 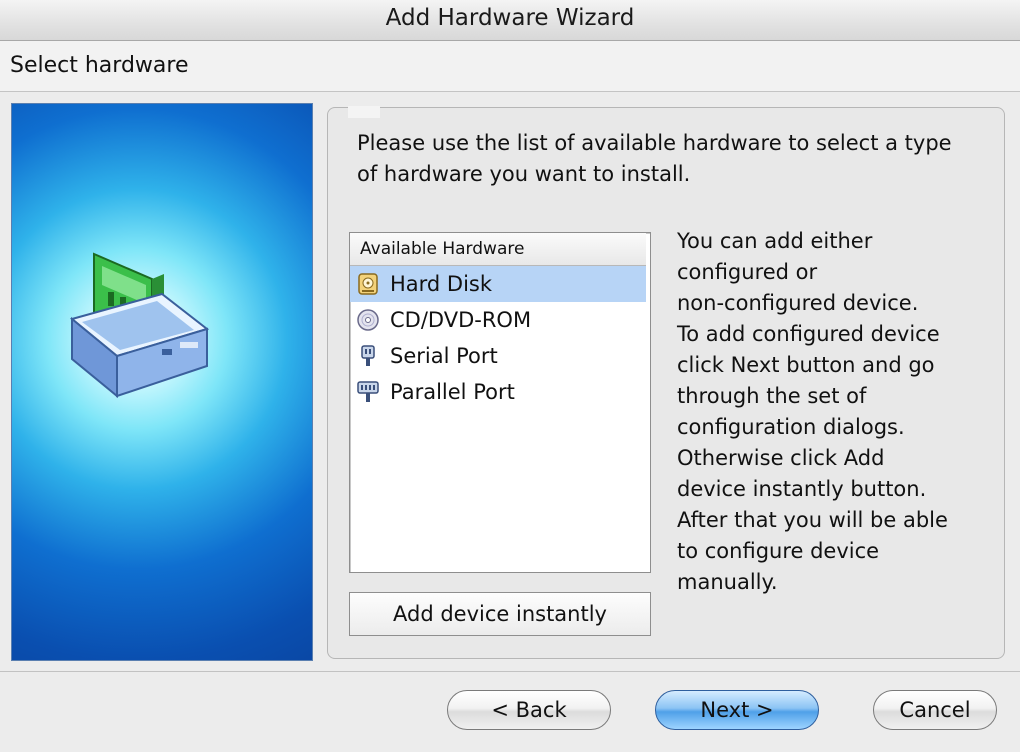 I want to click on available-hardware-list: Available Hardware Hard Disk CD/DVD-ROM, so click(x=500, y=402).